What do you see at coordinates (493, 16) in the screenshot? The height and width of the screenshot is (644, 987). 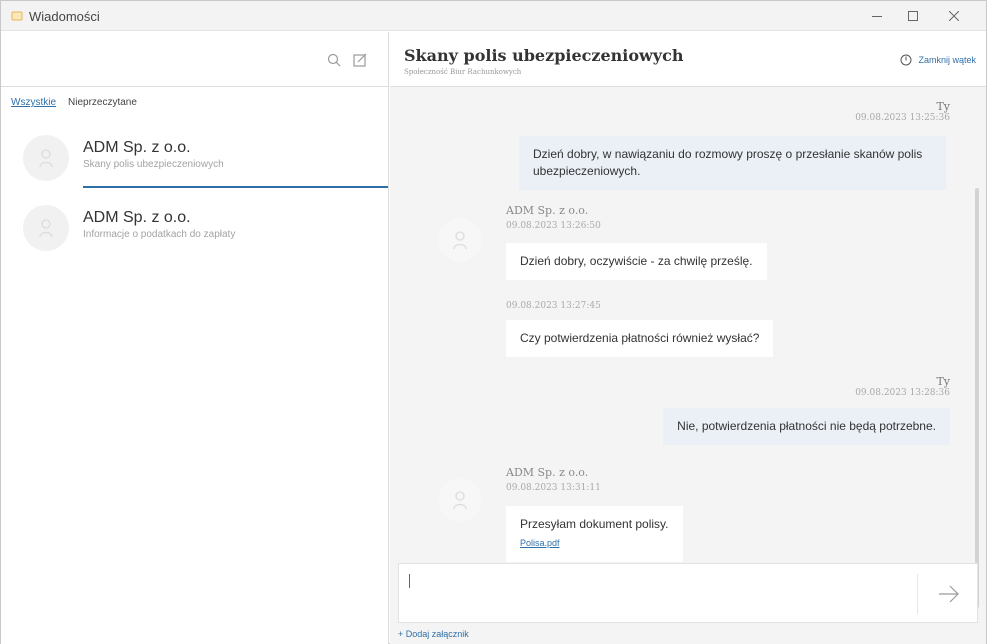 I see `title-bar: Wiadomości` at bounding box center [493, 16].